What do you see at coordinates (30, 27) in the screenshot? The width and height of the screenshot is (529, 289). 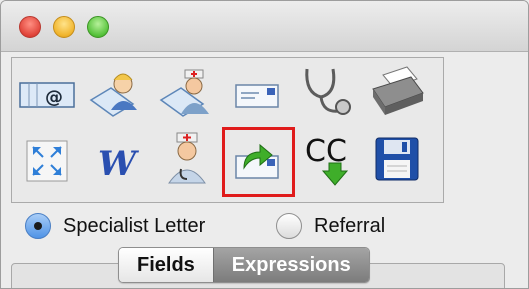 I see `close-button` at bounding box center [30, 27].